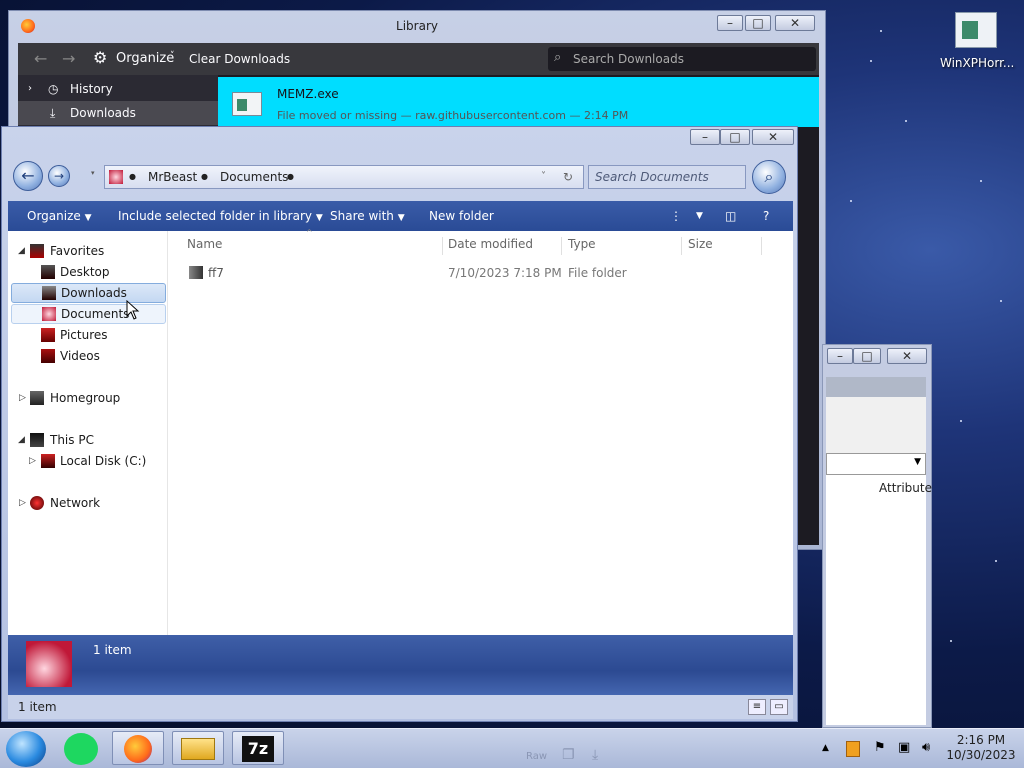 The width and height of the screenshot is (1024, 768). I want to click on chevron-down-icon: ˅, so click(543, 177).